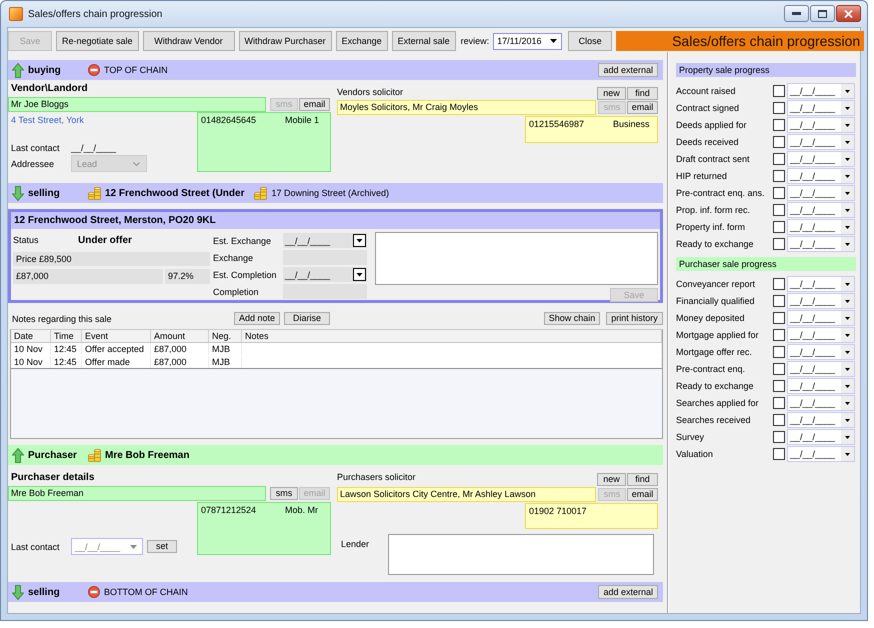 This screenshot has width=874, height=628. What do you see at coordinates (170, 336) in the screenshot?
I see `column-header: Amount` at bounding box center [170, 336].